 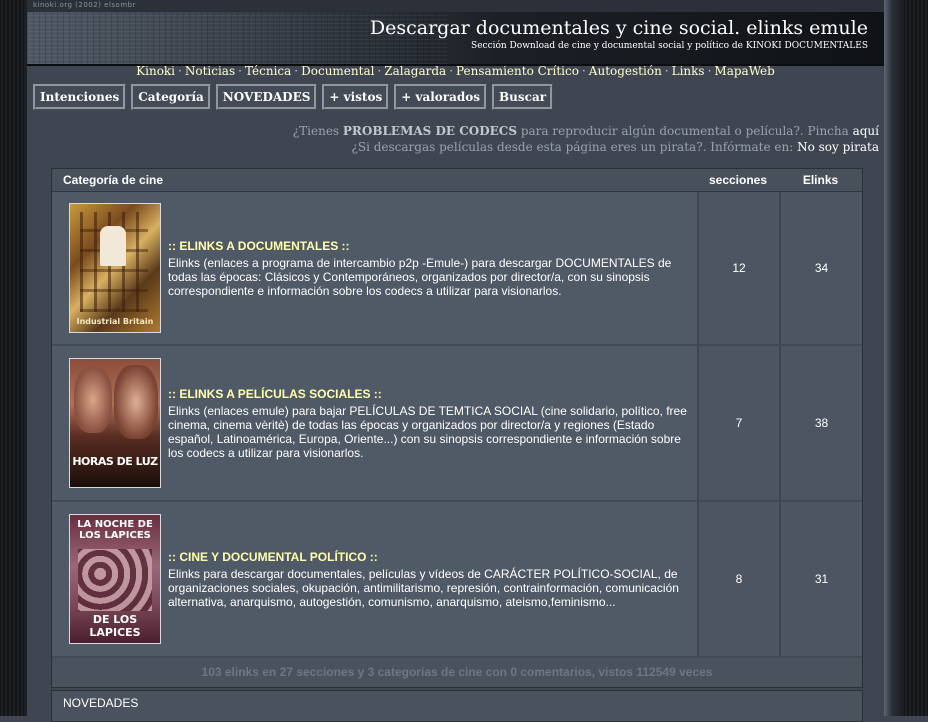 What do you see at coordinates (93, 400) in the screenshot?
I see `poster-face-left` at bounding box center [93, 400].